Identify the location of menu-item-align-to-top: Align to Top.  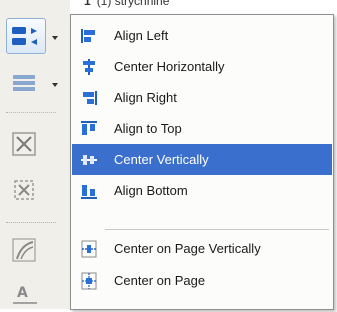
(202, 128).